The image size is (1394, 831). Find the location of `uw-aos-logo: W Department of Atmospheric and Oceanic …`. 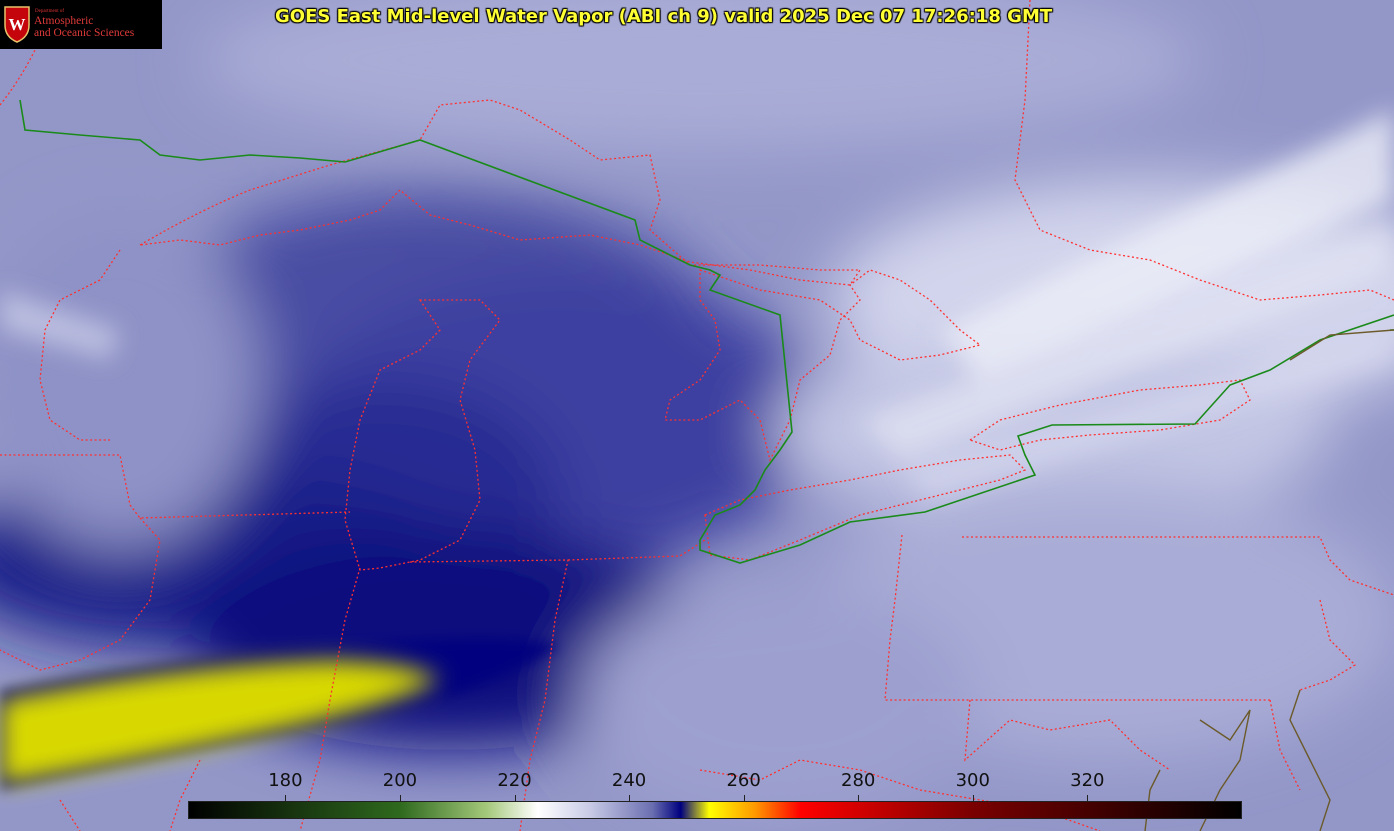

uw-aos-logo: W Department of Atmospheric and Oceanic … is located at coordinates (81, 24).